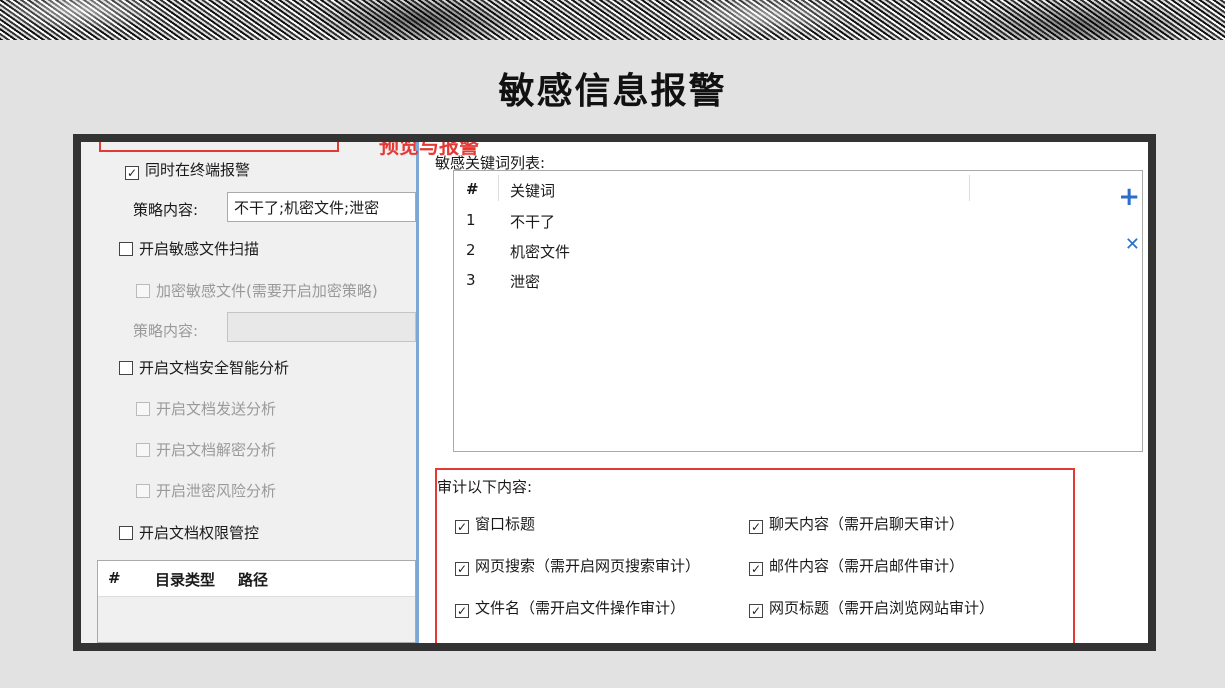 The height and width of the screenshot is (688, 1225). Describe the element at coordinates (882, 608) in the screenshot. I see `audit-item-label: 网页标题（需开启浏览网站审计）` at that location.